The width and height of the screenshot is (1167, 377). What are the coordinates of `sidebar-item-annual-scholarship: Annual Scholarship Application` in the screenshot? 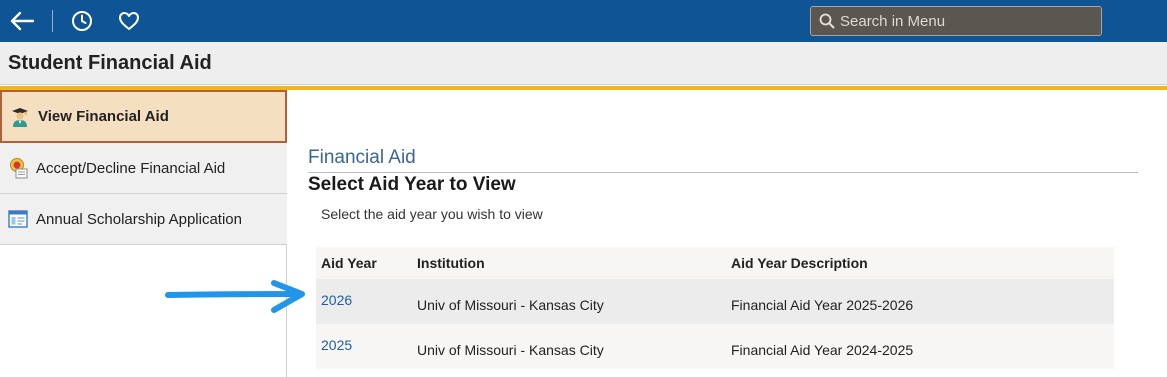 It's located at (143, 219).